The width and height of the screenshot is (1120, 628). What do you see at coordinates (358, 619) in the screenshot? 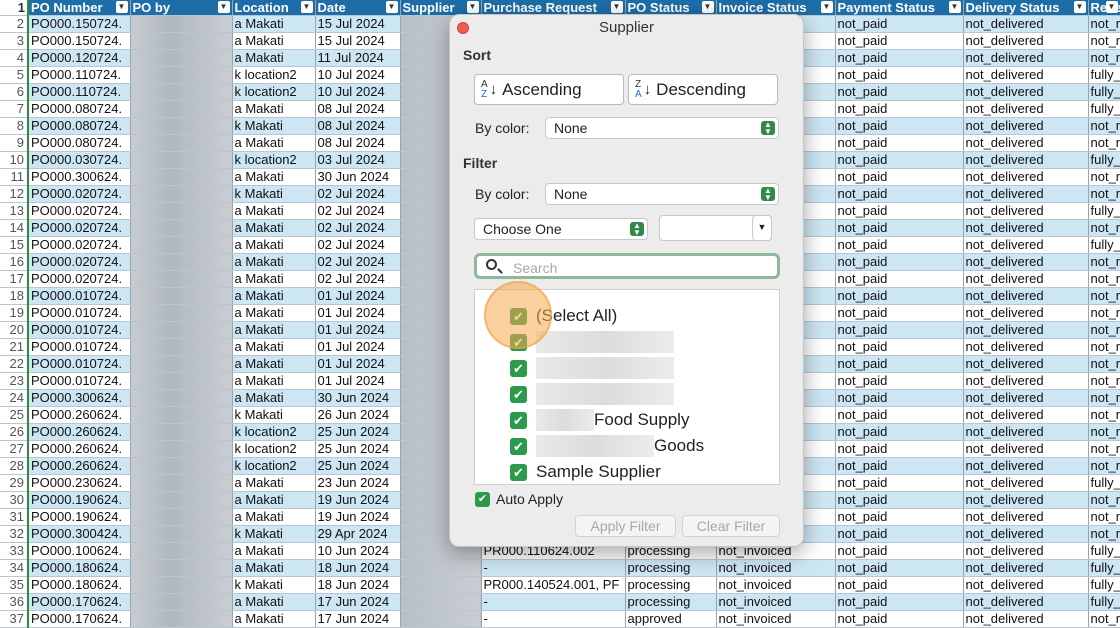
I see `cell-date: 17 Jun 2024` at bounding box center [358, 619].